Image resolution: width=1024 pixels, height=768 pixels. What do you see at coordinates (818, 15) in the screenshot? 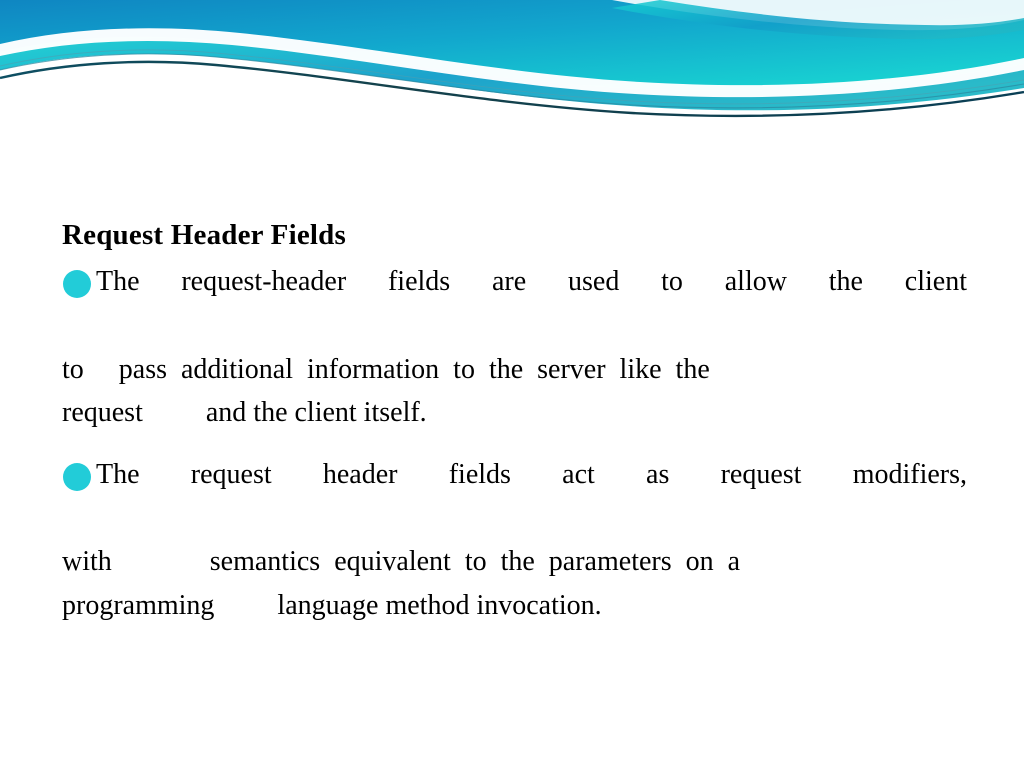
I see `wave-ribbon-topright` at bounding box center [818, 15].